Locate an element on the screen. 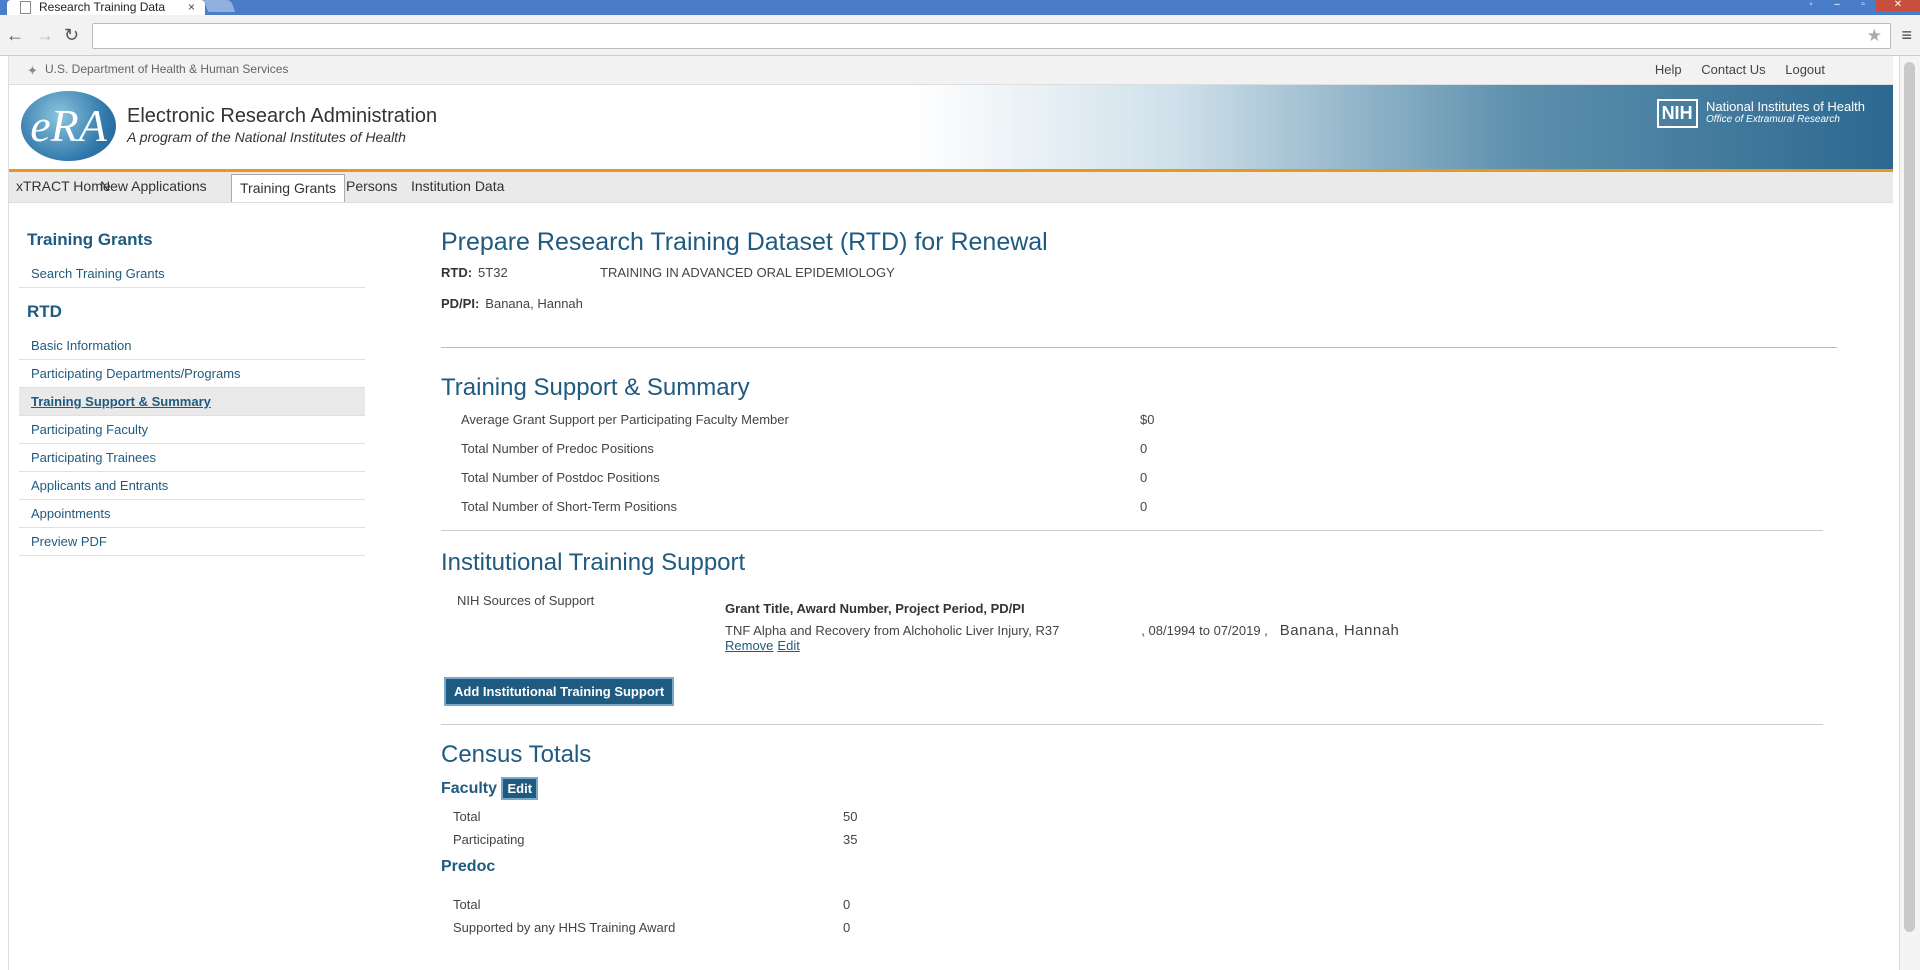  new-tab-button is located at coordinates (219, 6).